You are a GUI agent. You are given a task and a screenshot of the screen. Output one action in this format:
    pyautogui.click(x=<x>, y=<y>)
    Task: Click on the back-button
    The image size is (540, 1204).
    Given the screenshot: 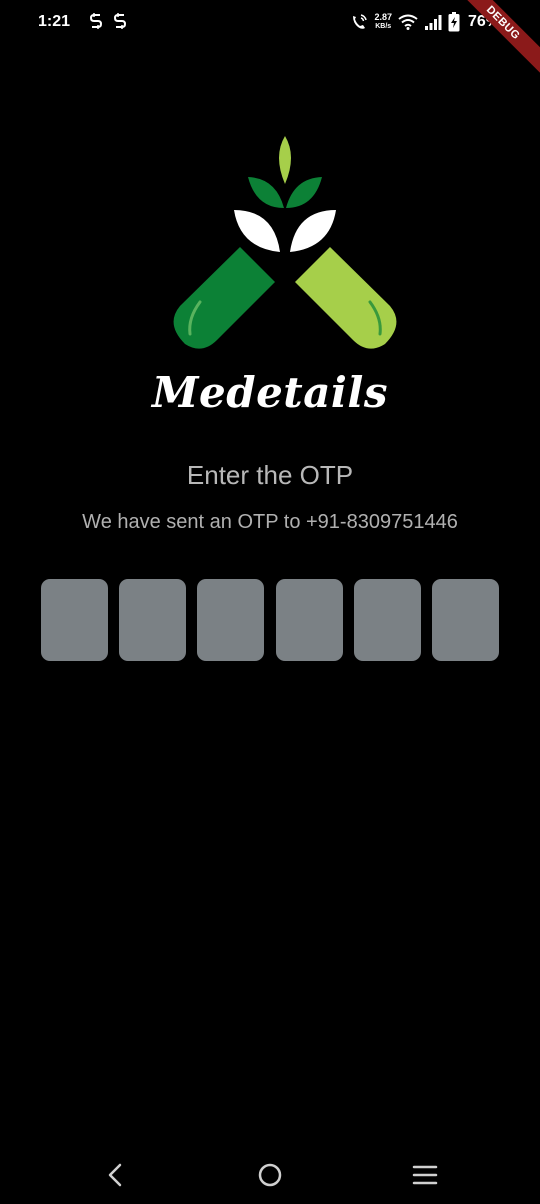 What is the action you would take?
    pyautogui.click(x=115, y=1175)
    